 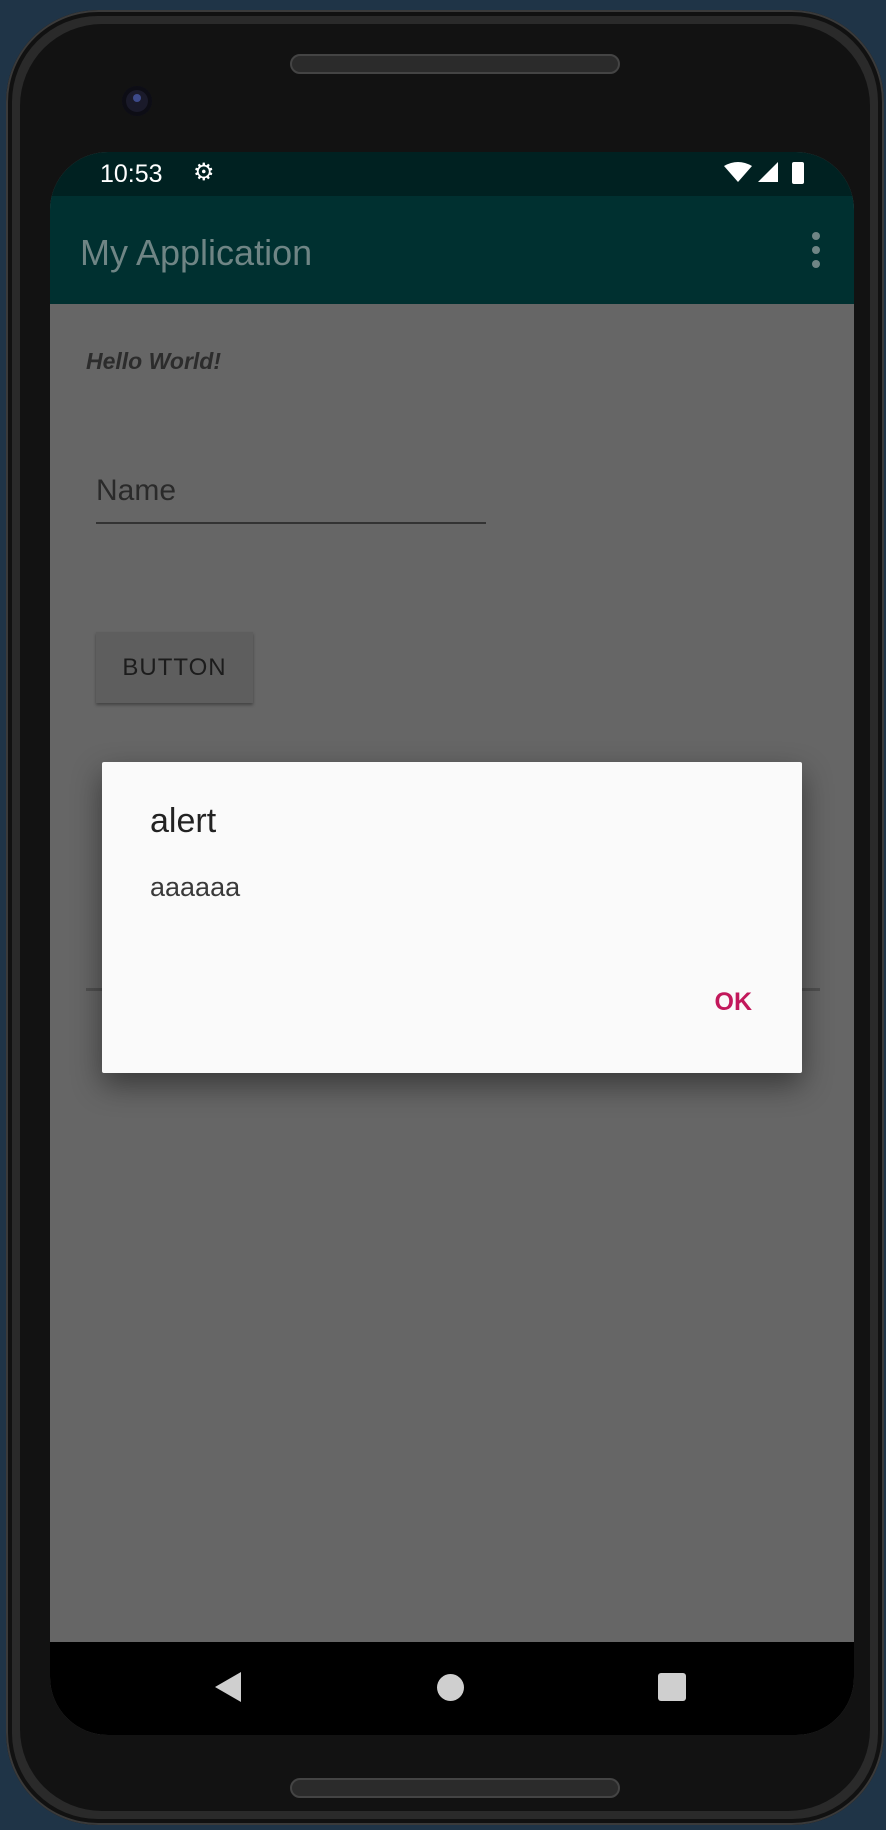 What do you see at coordinates (798, 173) in the screenshot?
I see `battery-icon` at bounding box center [798, 173].